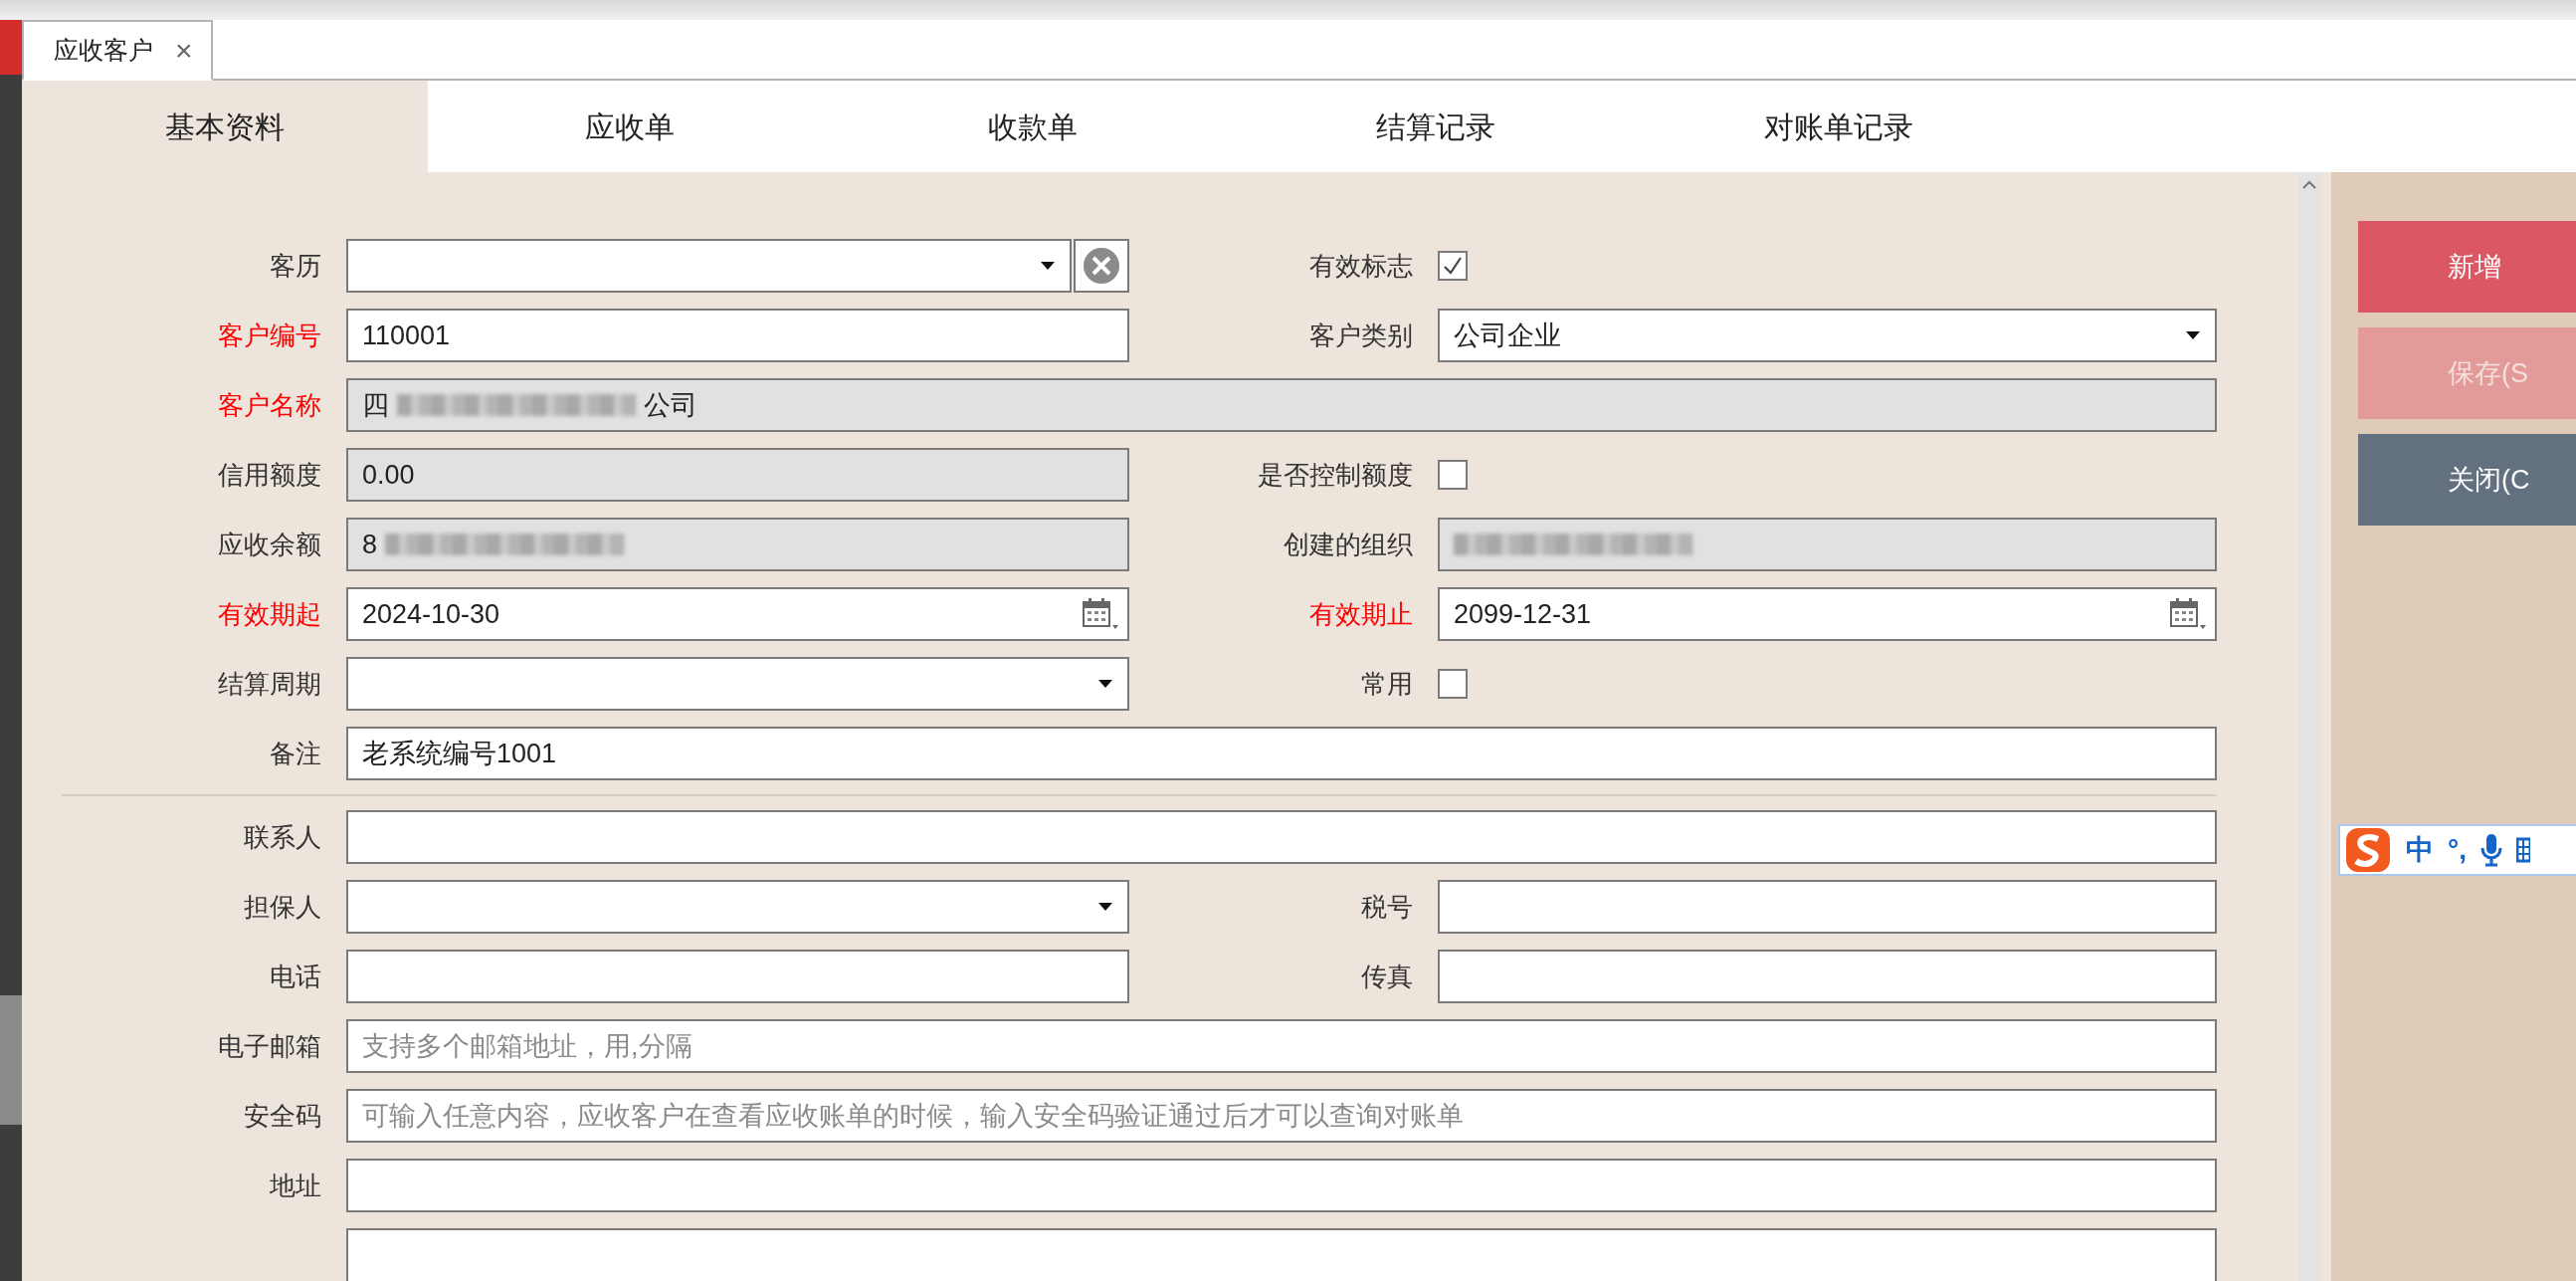  I want to click on check-icon, so click(1453, 266).